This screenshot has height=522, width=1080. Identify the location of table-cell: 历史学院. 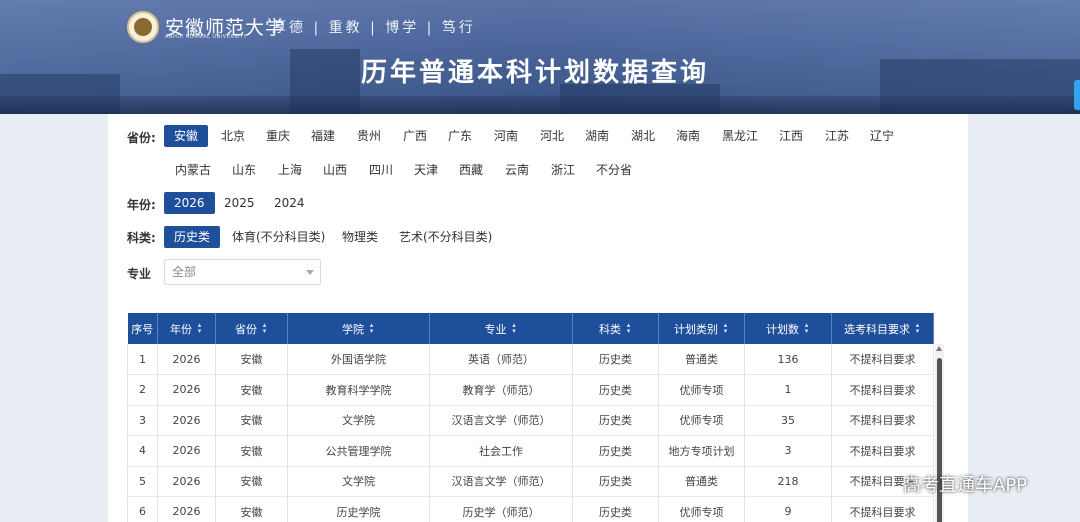
(358, 509).